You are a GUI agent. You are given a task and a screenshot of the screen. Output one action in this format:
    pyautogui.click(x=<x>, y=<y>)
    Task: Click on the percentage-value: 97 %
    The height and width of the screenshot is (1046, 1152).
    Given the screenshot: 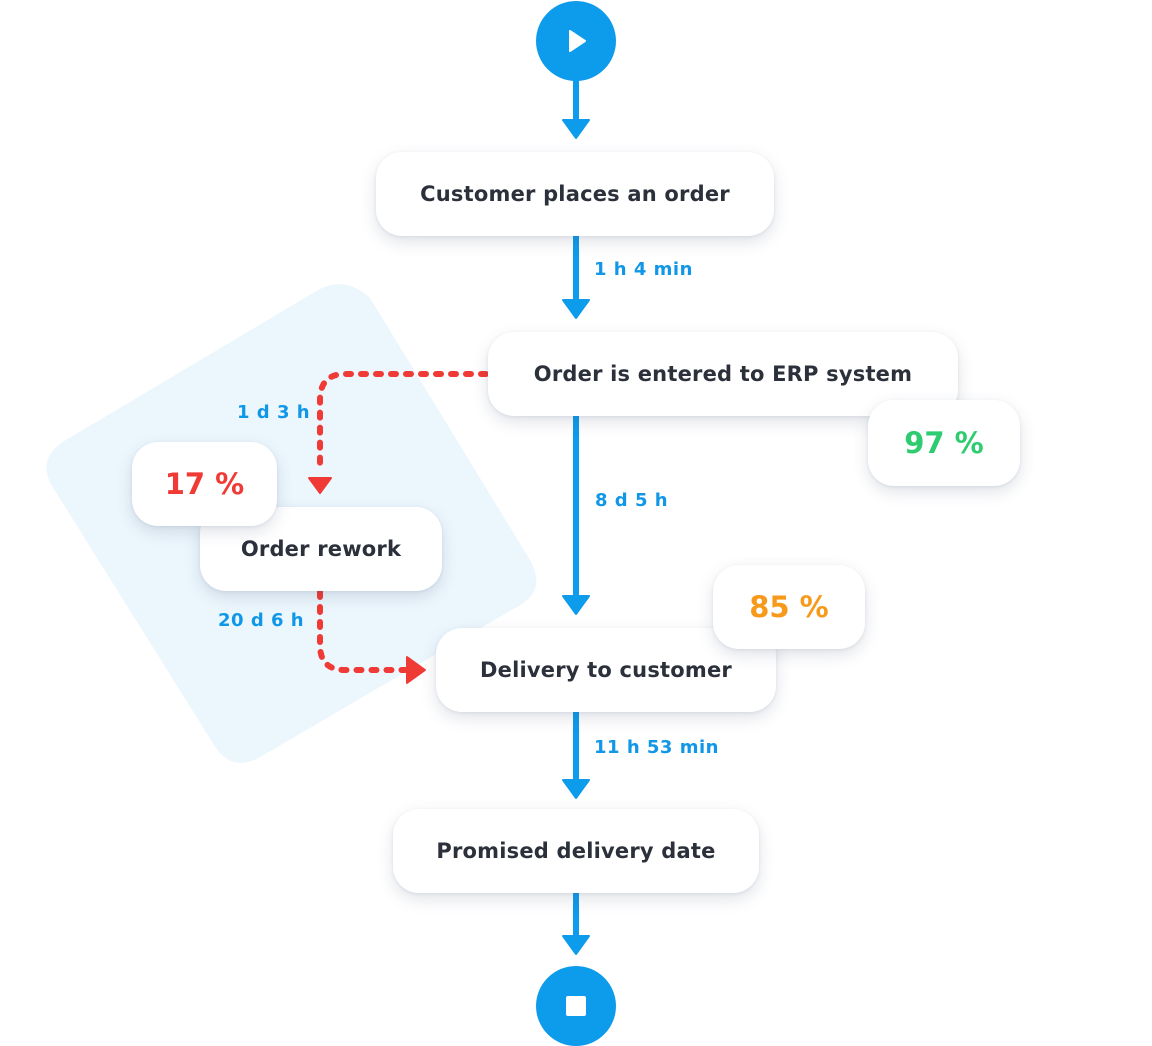 What is the action you would take?
    pyautogui.click(x=944, y=443)
    